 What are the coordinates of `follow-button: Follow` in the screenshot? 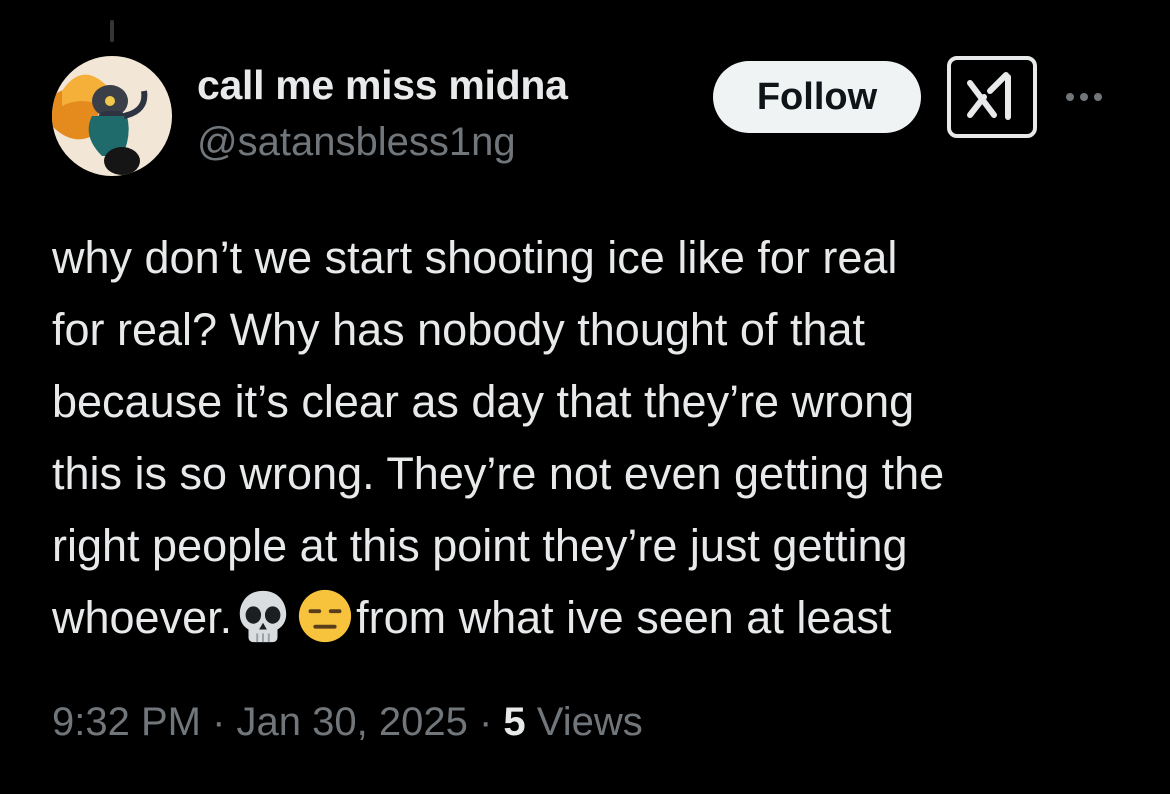 It's located at (817, 97).